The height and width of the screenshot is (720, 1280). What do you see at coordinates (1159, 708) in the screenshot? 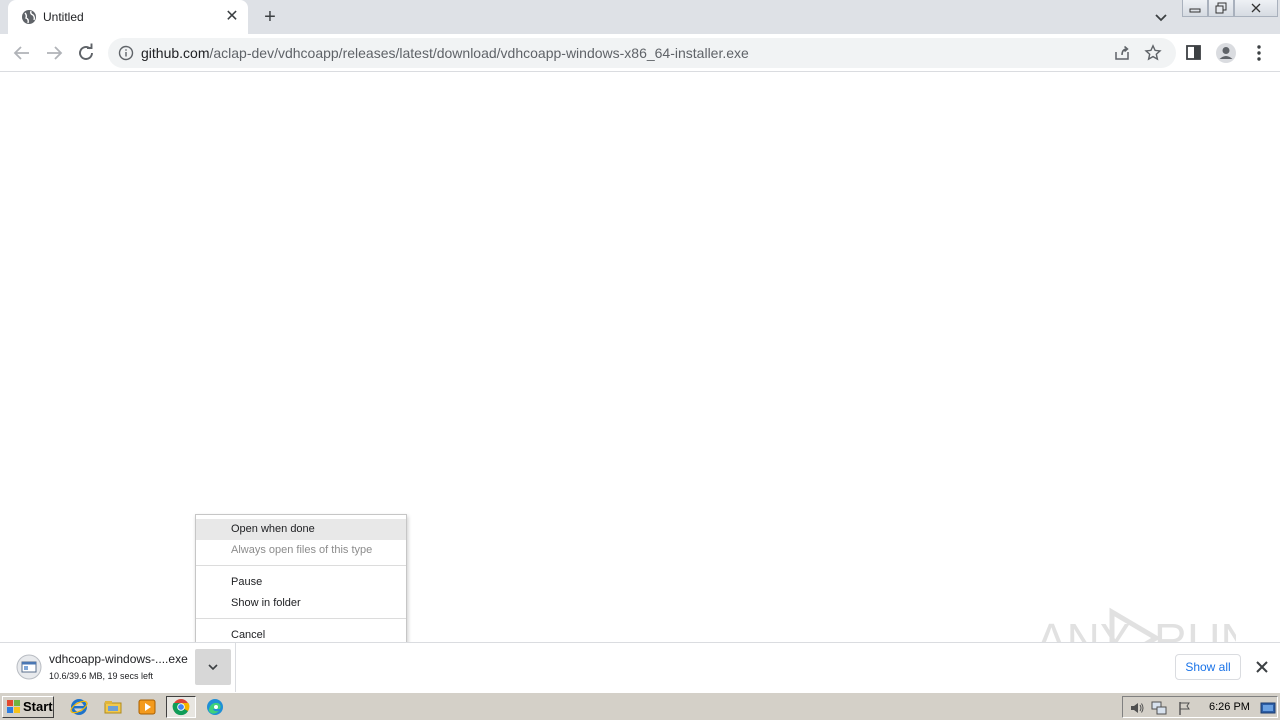
I see `network-icon` at bounding box center [1159, 708].